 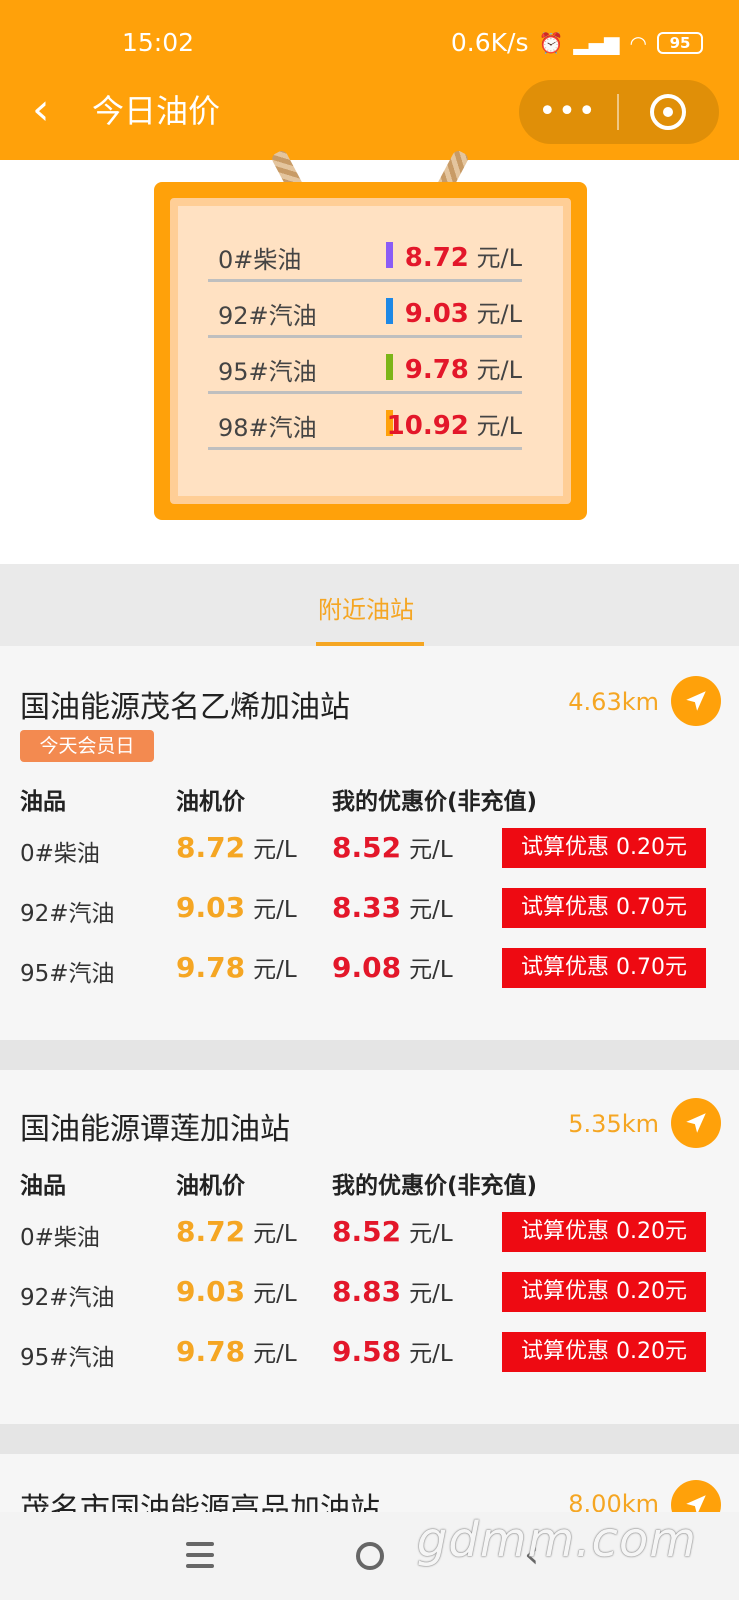 What do you see at coordinates (613, 702) in the screenshot?
I see `station-distance: 4.63km` at bounding box center [613, 702].